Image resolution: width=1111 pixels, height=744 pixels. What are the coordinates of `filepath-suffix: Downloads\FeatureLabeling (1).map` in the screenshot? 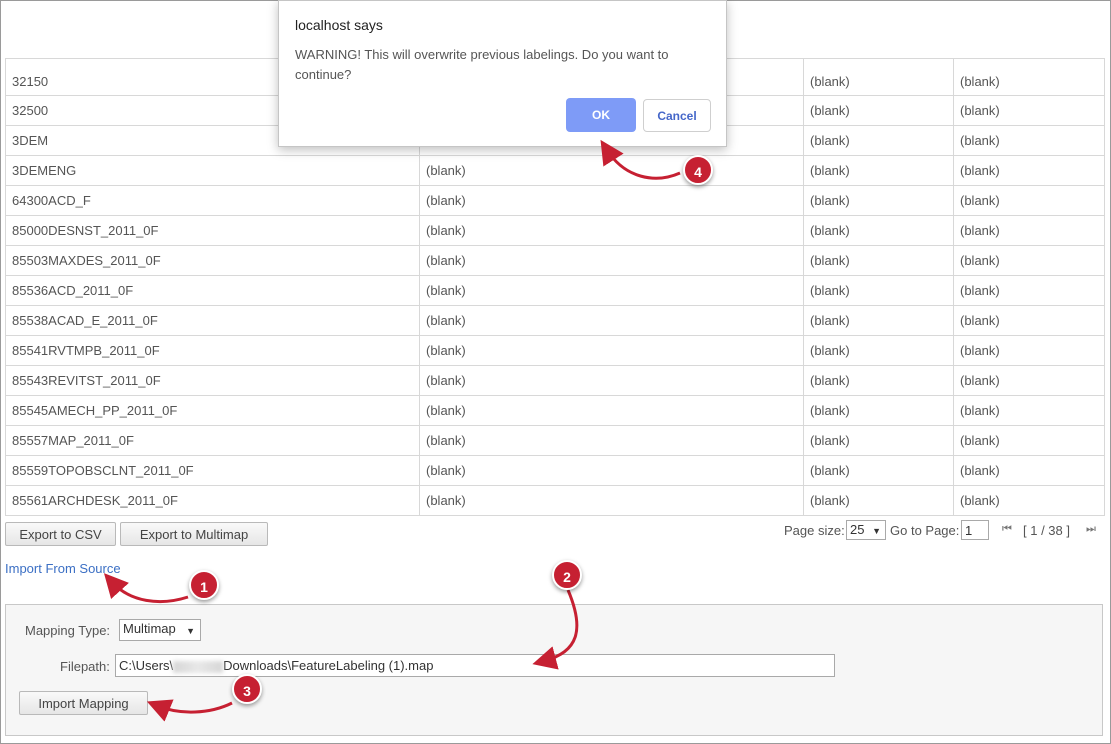 It's located at (328, 665).